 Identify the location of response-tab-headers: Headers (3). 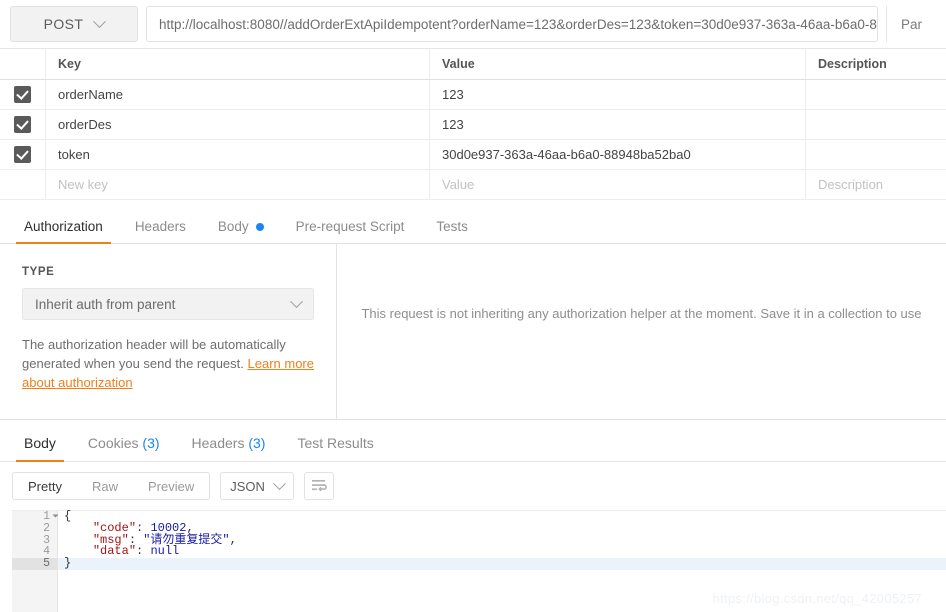
(229, 448).